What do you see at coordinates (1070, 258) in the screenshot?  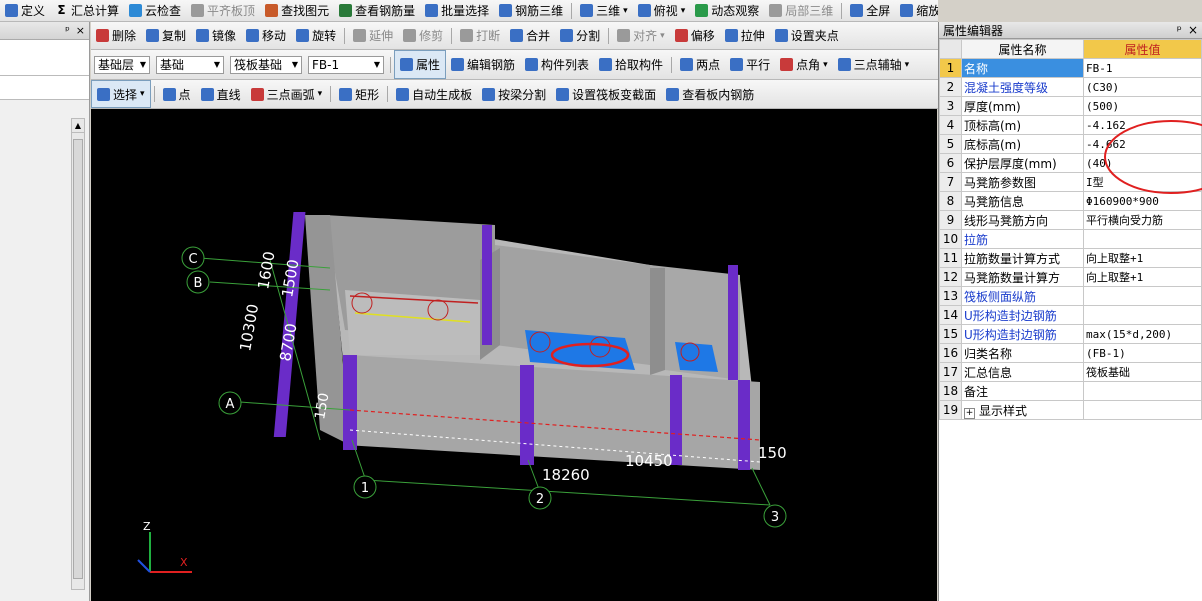 I see `property-row: 11 拉筋数量计算方式 向上取整+1` at bounding box center [1070, 258].